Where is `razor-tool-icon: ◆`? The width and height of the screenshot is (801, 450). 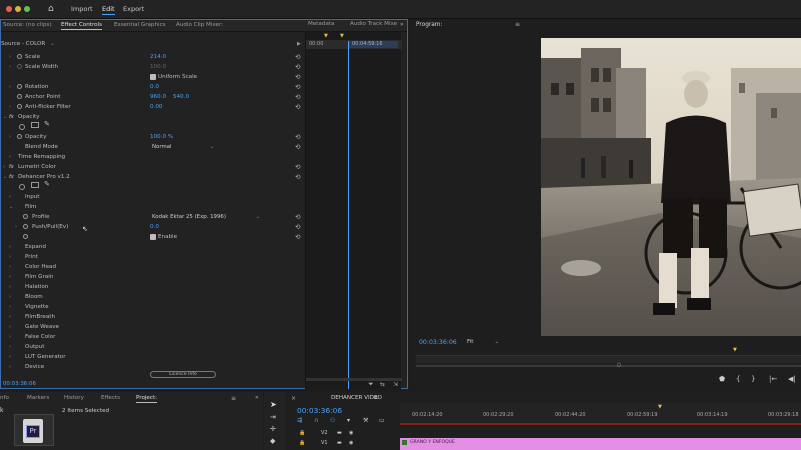 razor-tool-icon: ◆ is located at coordinates (272, 441).